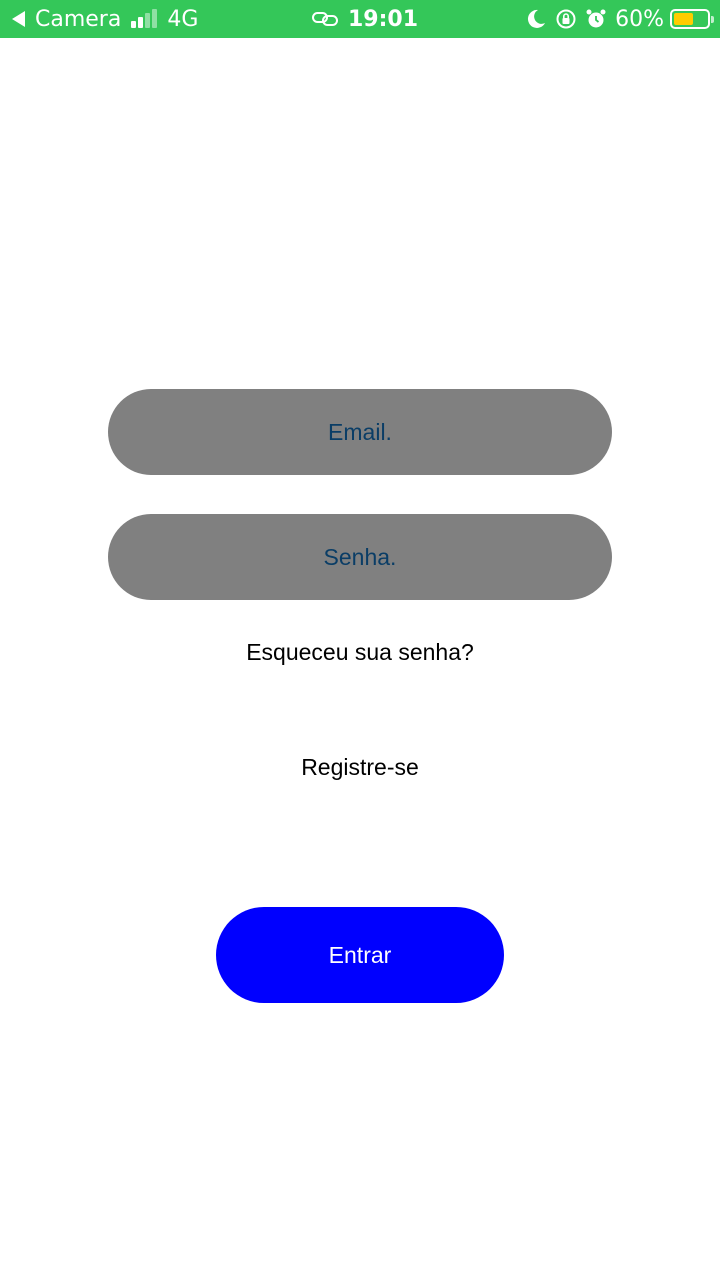 The height and width of the screenshot is (1280, 720). I want to click on battery-icon, so click(692, 19).